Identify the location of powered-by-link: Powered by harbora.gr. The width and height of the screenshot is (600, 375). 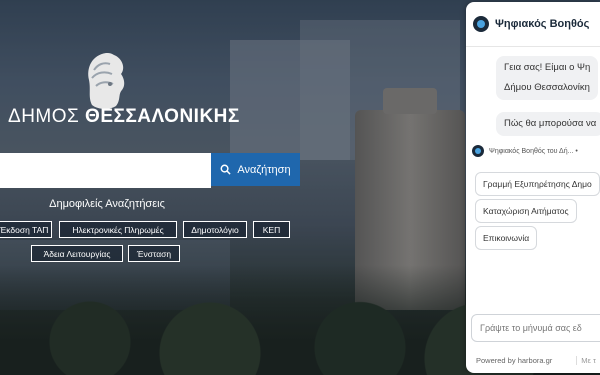
(514, 360).